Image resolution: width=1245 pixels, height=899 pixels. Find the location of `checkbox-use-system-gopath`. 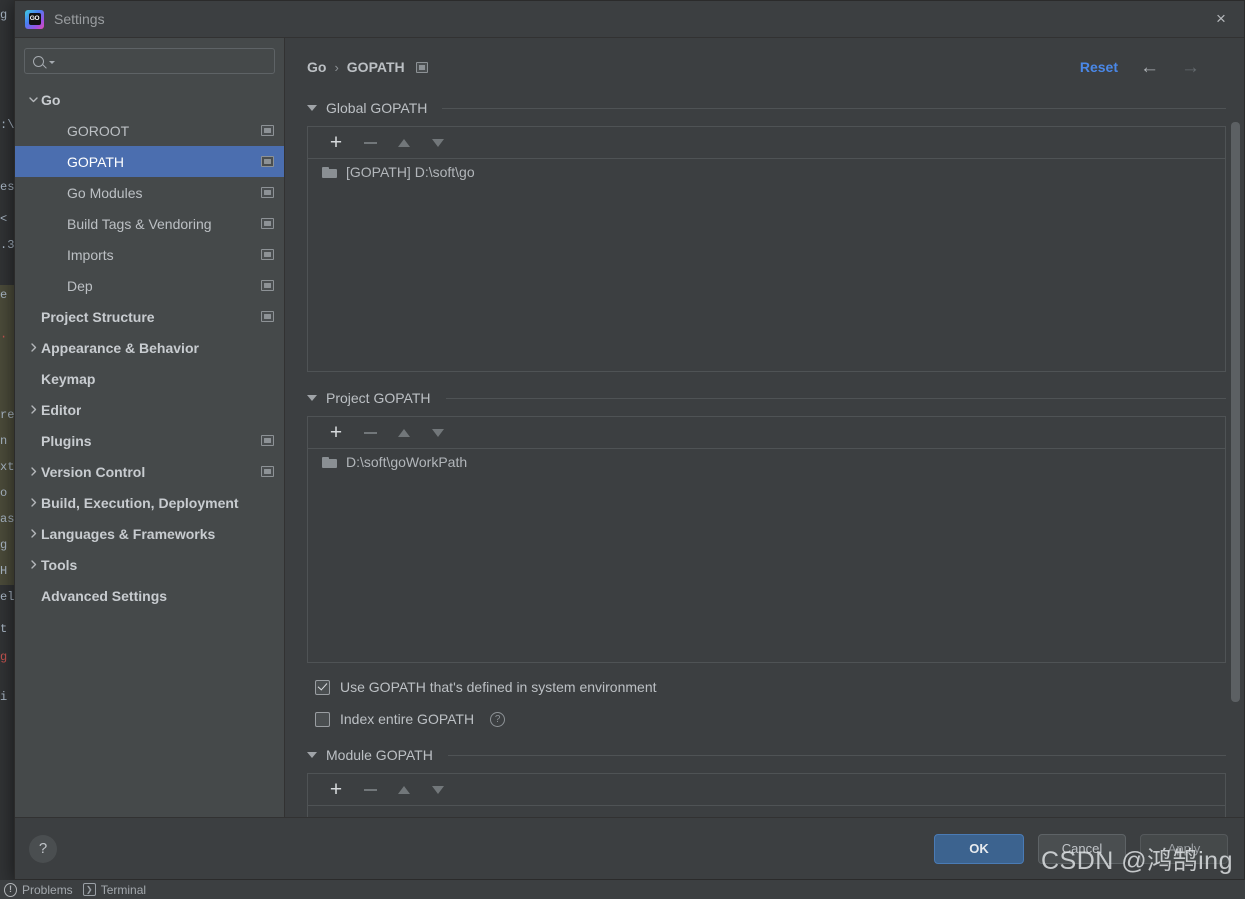

checkbox-use-system-gopath is located at coordinates (322, 687).